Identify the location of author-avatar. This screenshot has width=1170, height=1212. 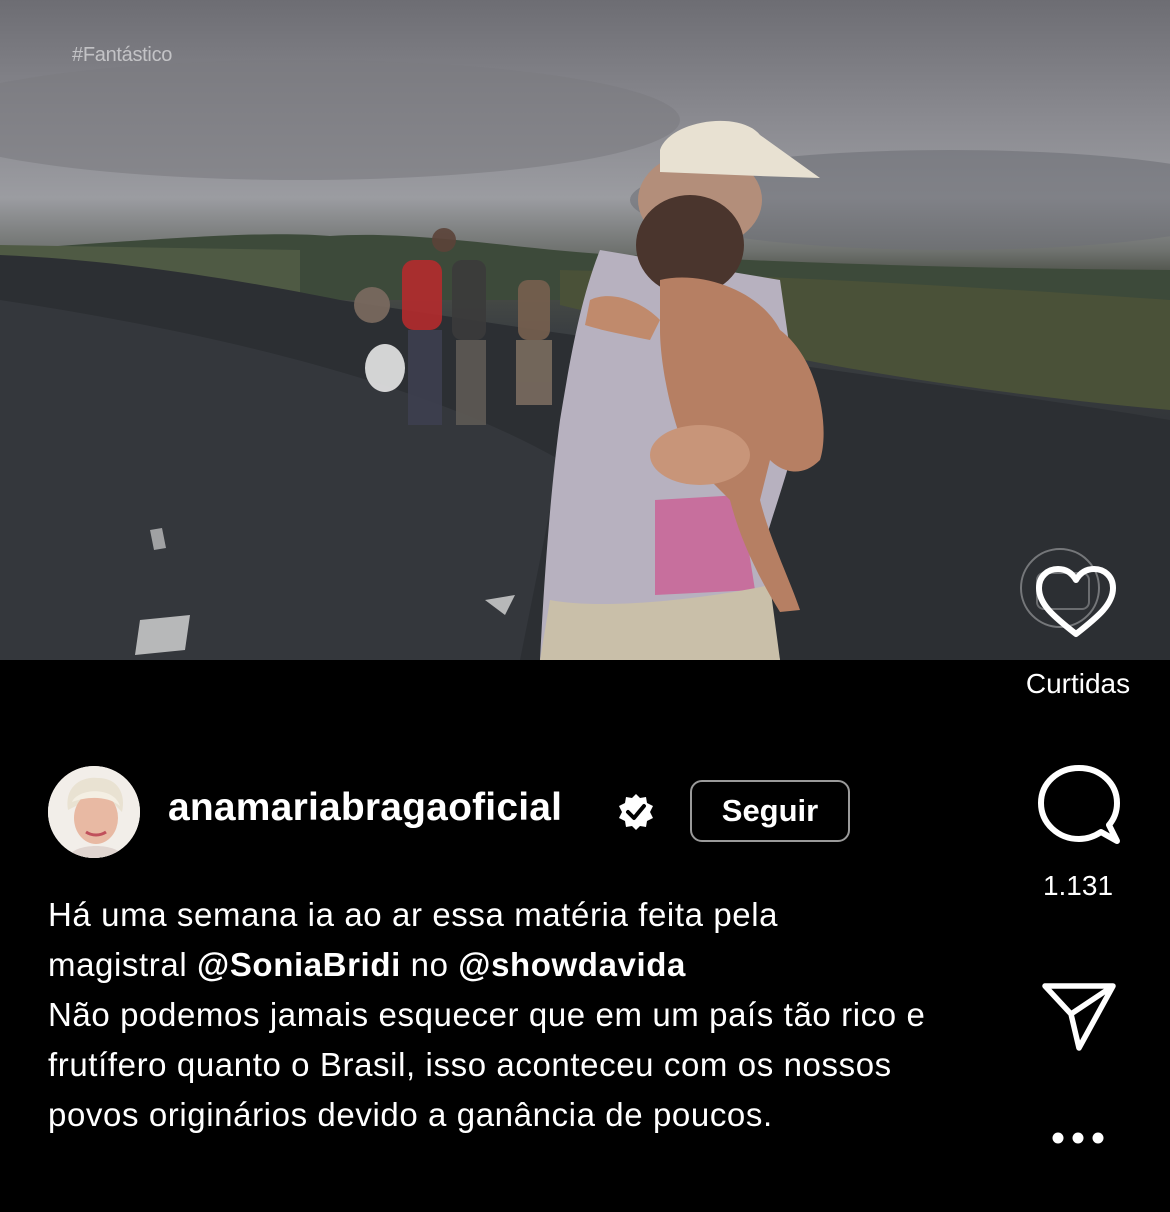
(94, 812).